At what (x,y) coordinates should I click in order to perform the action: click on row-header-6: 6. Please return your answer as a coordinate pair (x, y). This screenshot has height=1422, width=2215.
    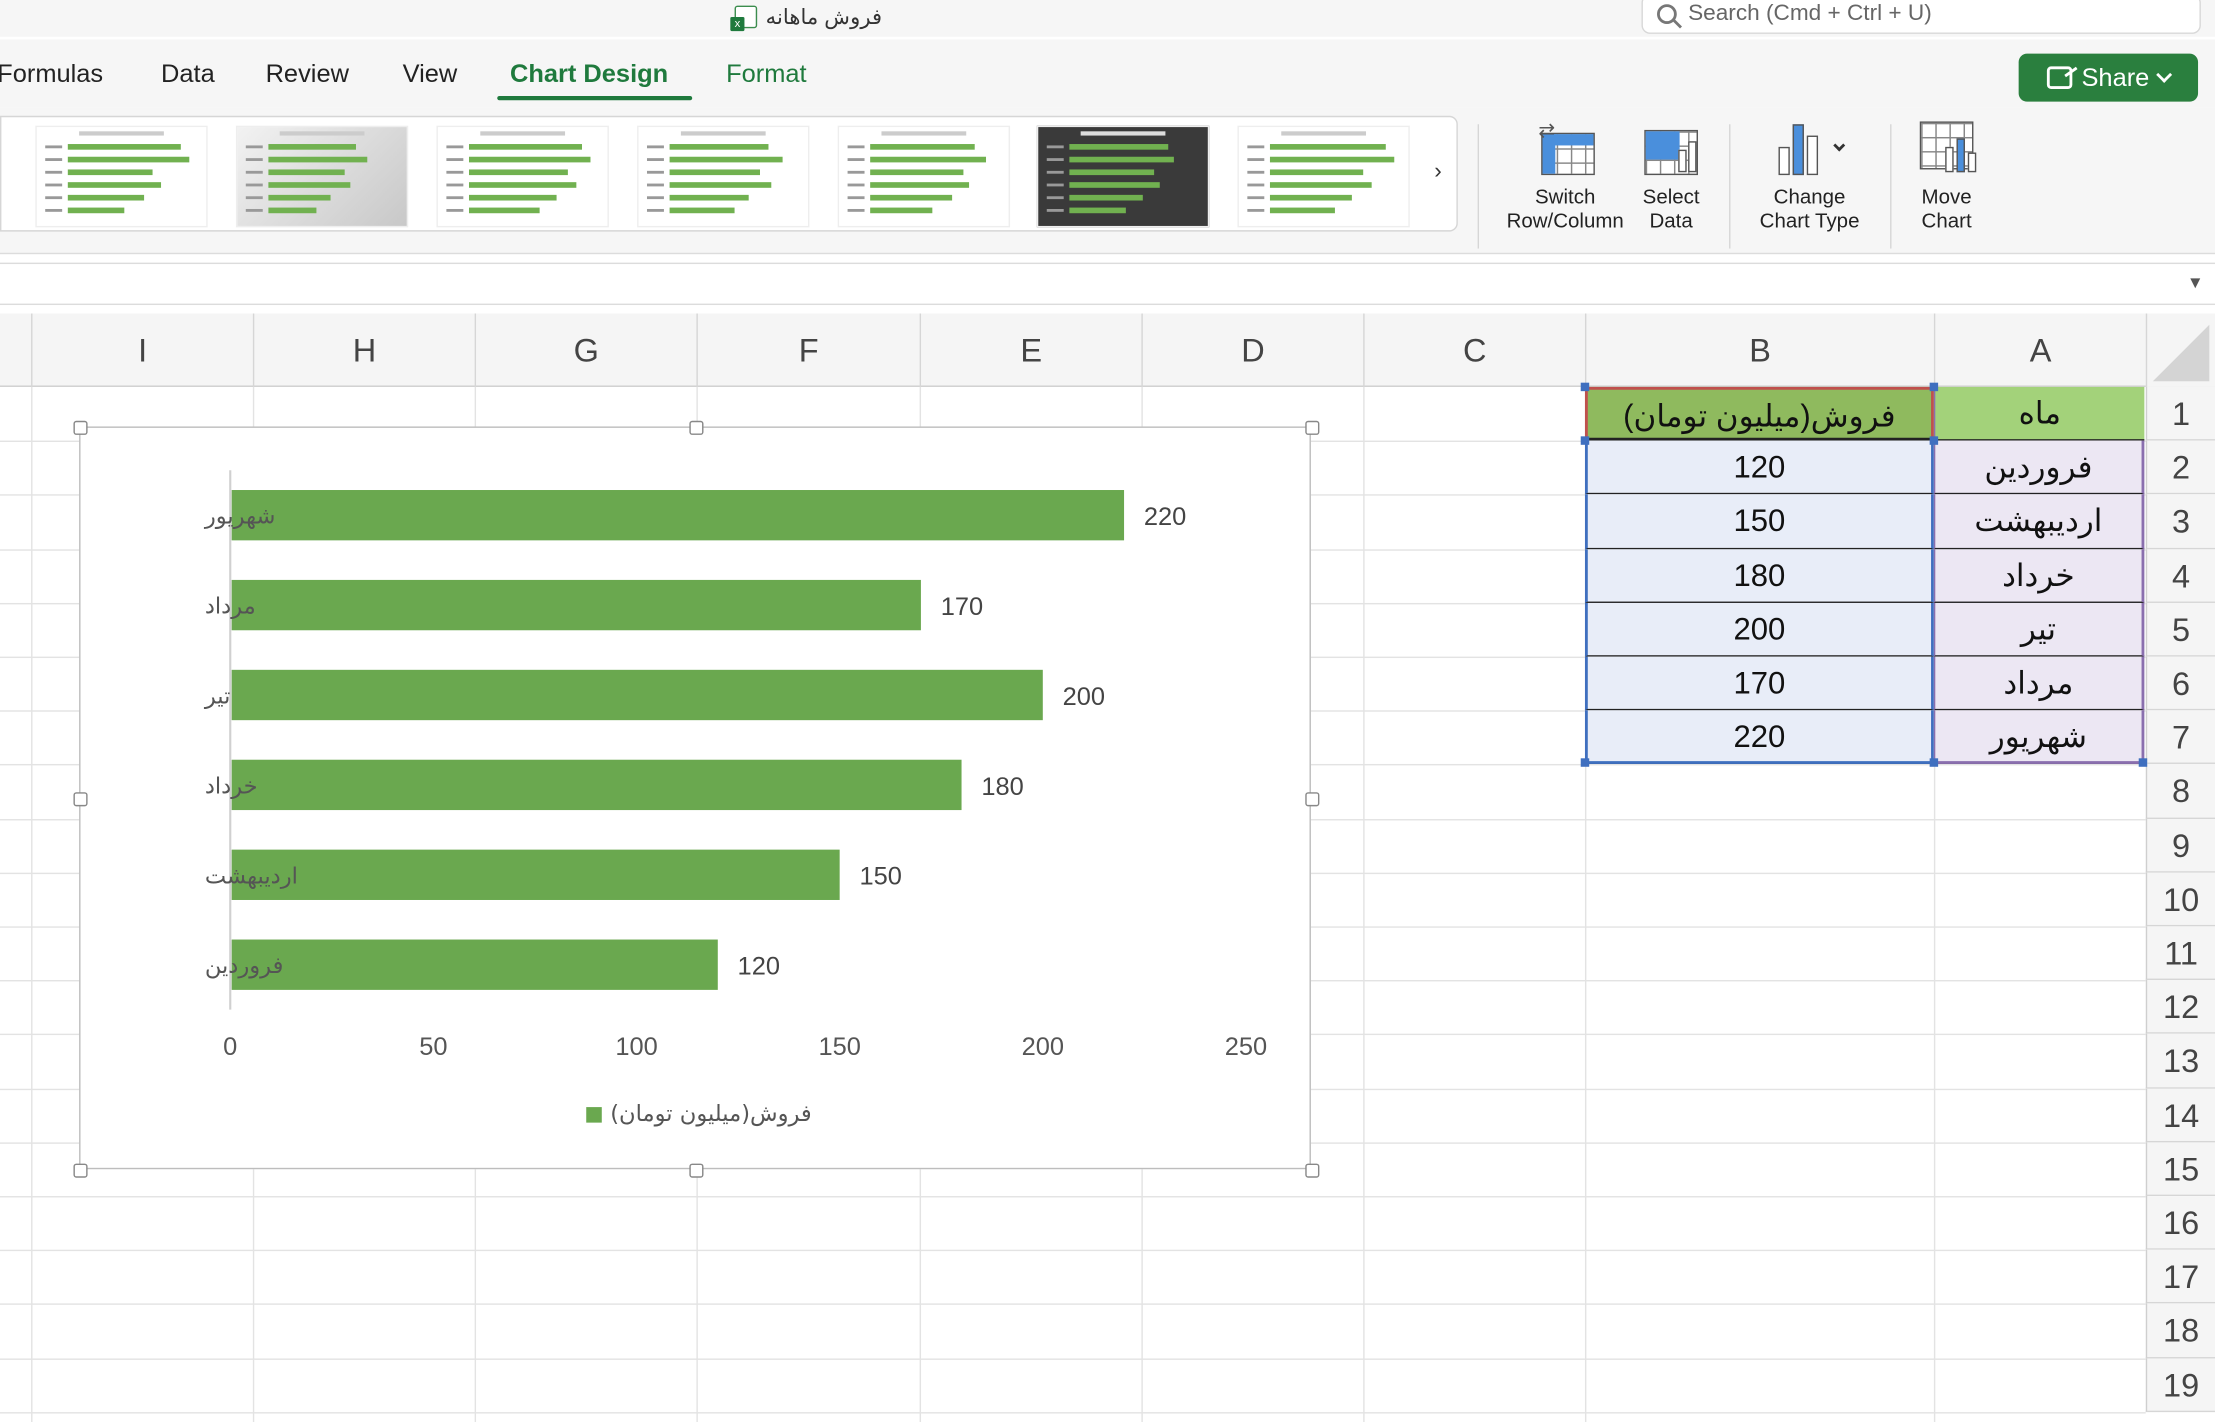
    Looking at the image, I should click on (2180, 683).